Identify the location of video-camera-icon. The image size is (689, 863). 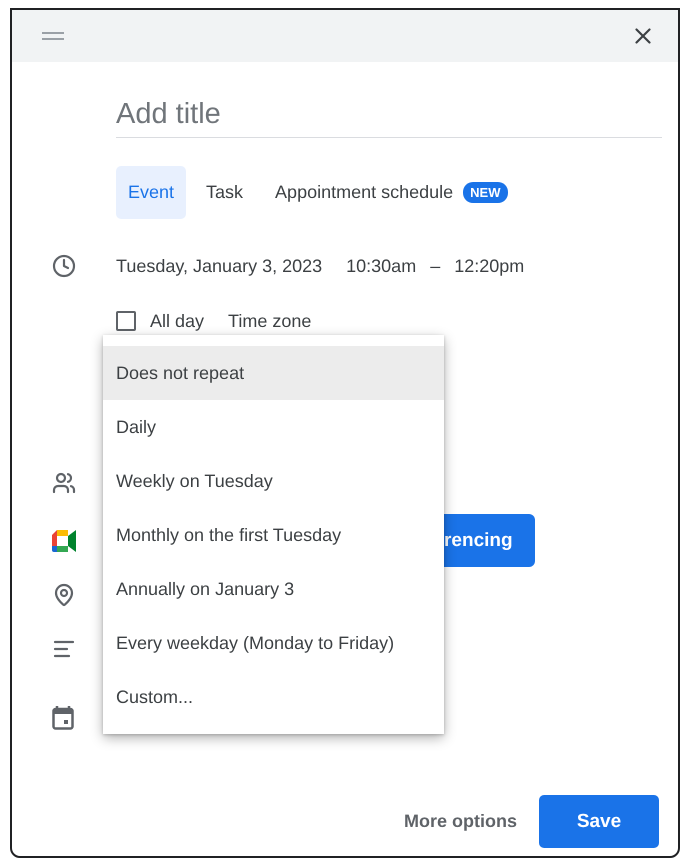
(65, 541).